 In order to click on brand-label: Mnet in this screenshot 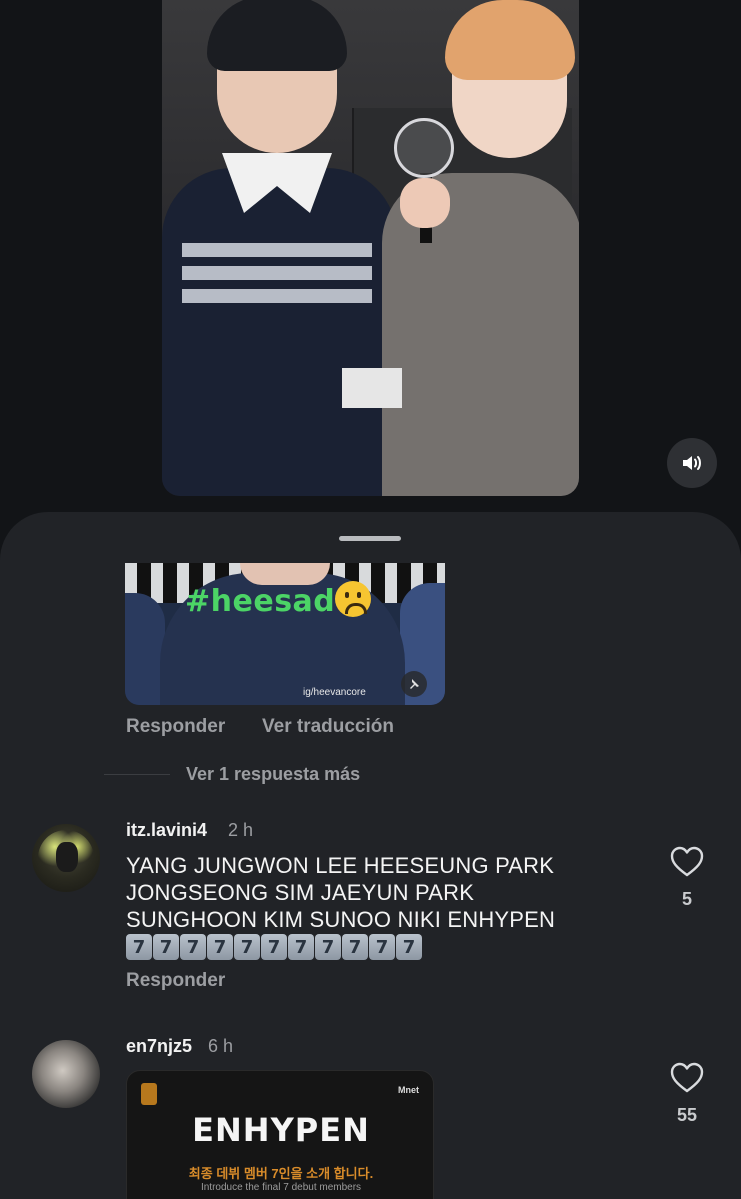, I will do `click(408, 1090)`.